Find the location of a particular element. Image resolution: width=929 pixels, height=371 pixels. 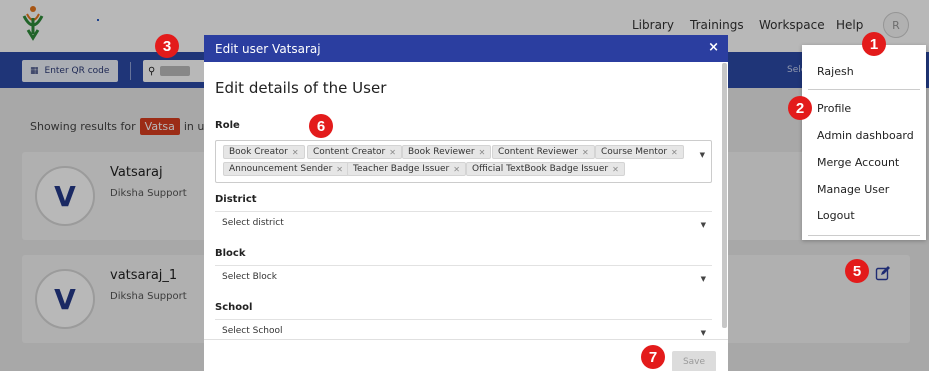

menu-item-merge-account: Merge Account is located at coordinates (858, 162).